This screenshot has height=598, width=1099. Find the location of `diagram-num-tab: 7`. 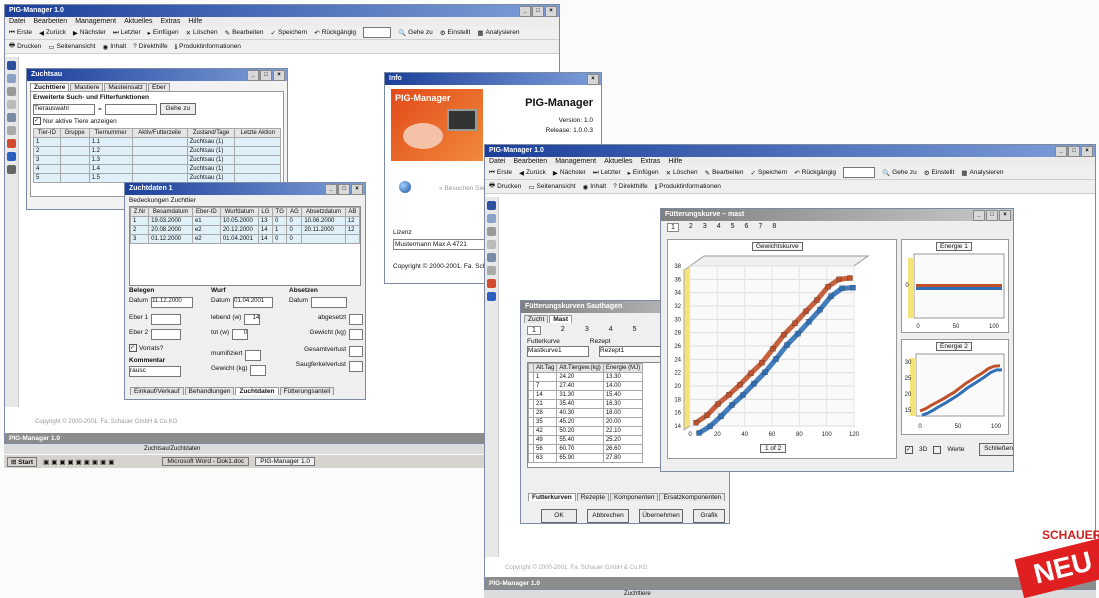

diagram-num-tab: 7 is located at coordinates (760, 227).